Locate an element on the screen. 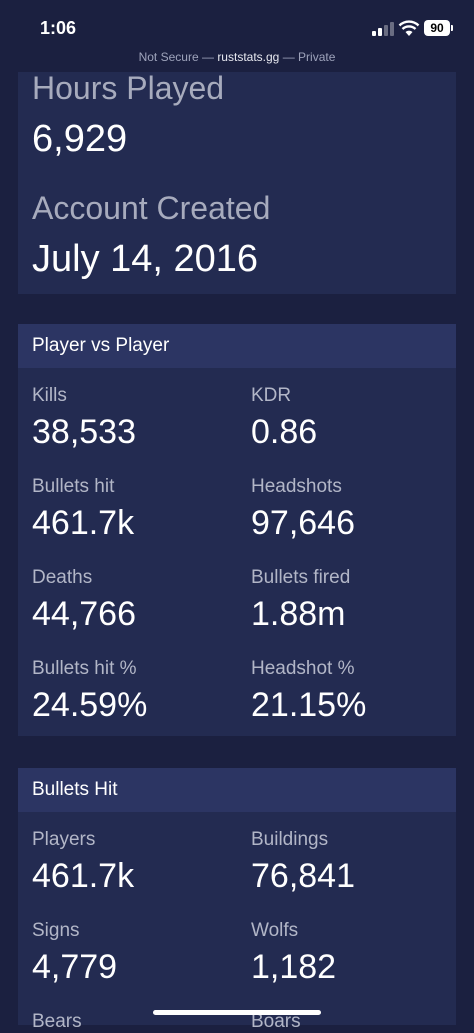 The width and height of the screenshot is (474, 1033). headshot-percent-label: Headshot % is located at coordinates (303, 668).